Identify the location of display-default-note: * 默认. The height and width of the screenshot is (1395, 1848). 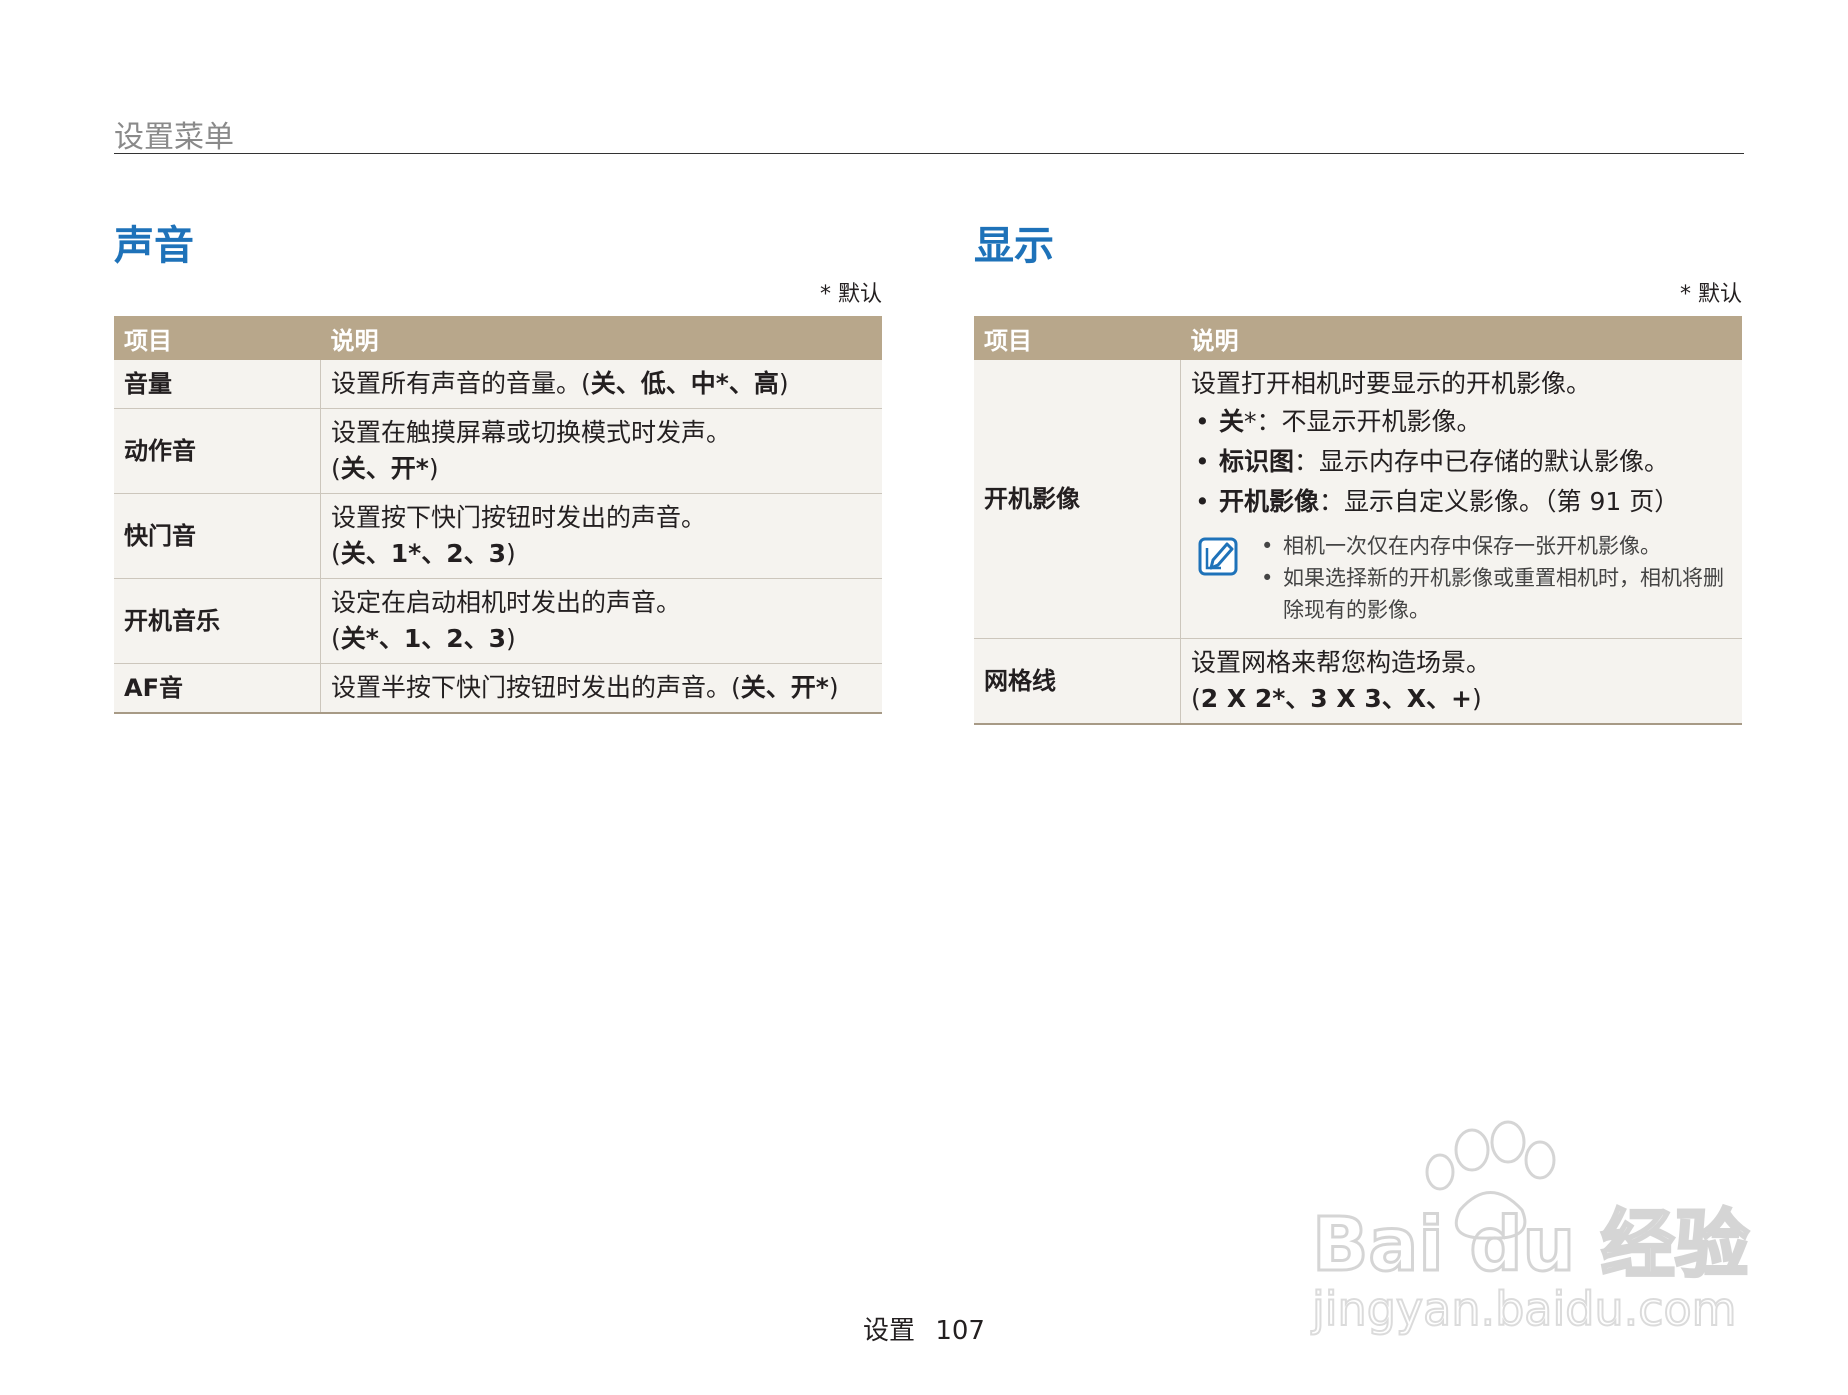
(1711, 294).